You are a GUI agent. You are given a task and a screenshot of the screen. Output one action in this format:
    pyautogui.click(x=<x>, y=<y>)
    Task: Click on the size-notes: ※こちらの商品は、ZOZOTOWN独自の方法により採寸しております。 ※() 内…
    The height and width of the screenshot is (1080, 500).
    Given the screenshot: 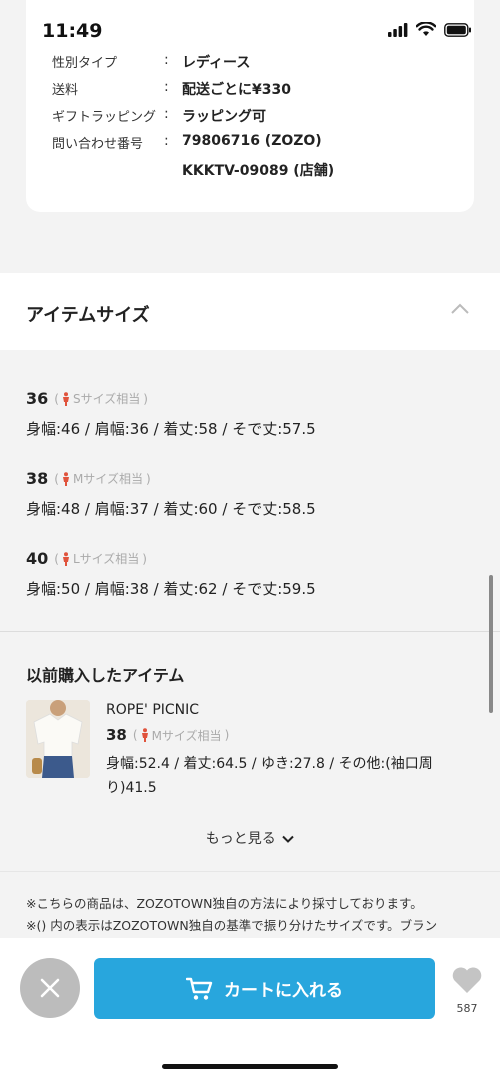 What is the action you would take?
    pyautogui.click(x=256, y=915)
    